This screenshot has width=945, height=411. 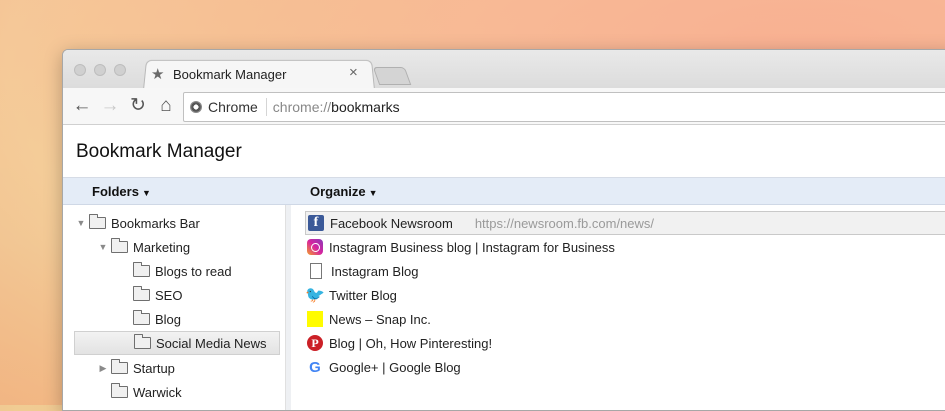 I want to click on close-tab-icon: ×, so click(x=353, y=72).